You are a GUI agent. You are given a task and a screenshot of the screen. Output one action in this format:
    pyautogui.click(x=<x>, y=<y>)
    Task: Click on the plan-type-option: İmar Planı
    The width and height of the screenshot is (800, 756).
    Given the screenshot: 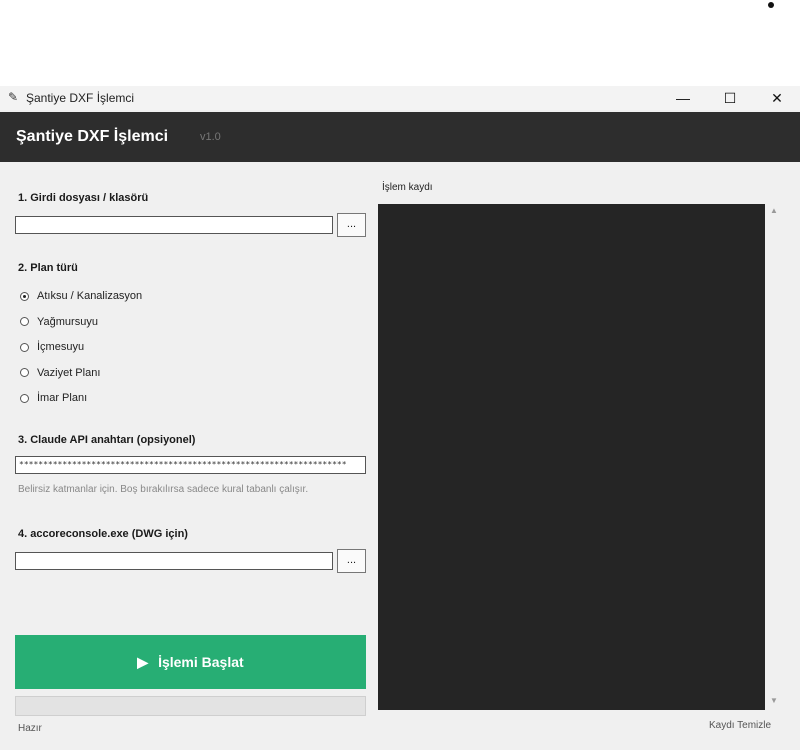 What is the action you would take?
    pyautogui.click(x=53, y=398)
    